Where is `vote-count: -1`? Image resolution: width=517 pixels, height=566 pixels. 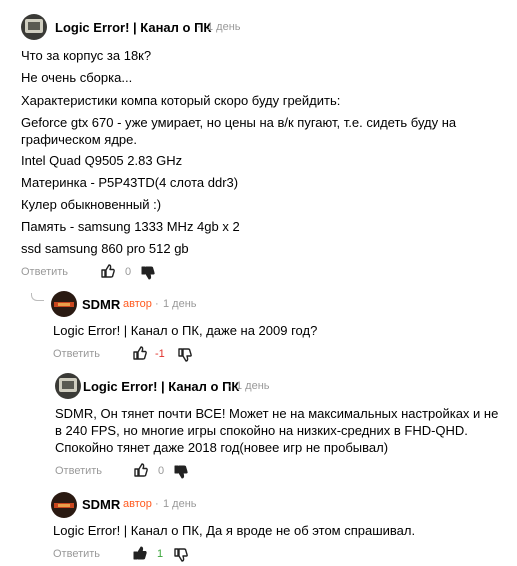
vote-count: -1 is located at coordinates (160, 354).